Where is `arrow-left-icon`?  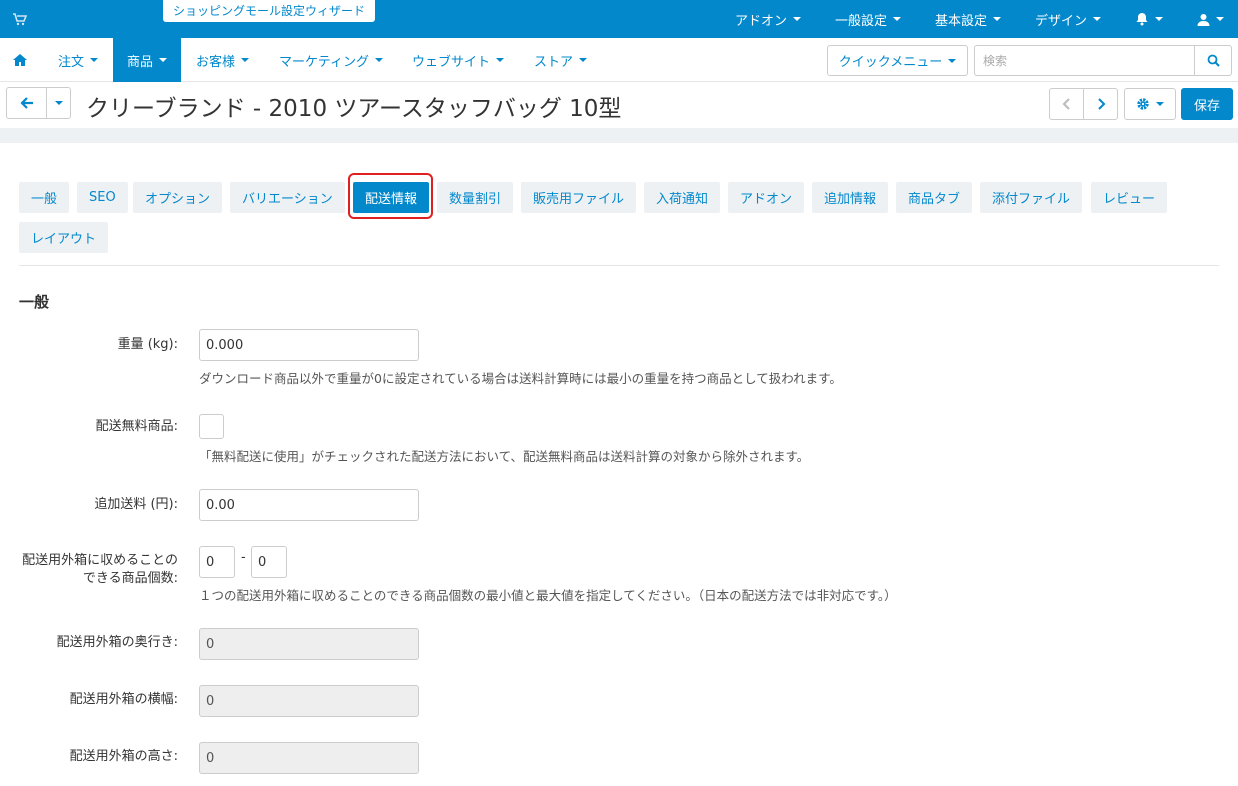 arrow-left-icon is located at coordinates (26, 103).